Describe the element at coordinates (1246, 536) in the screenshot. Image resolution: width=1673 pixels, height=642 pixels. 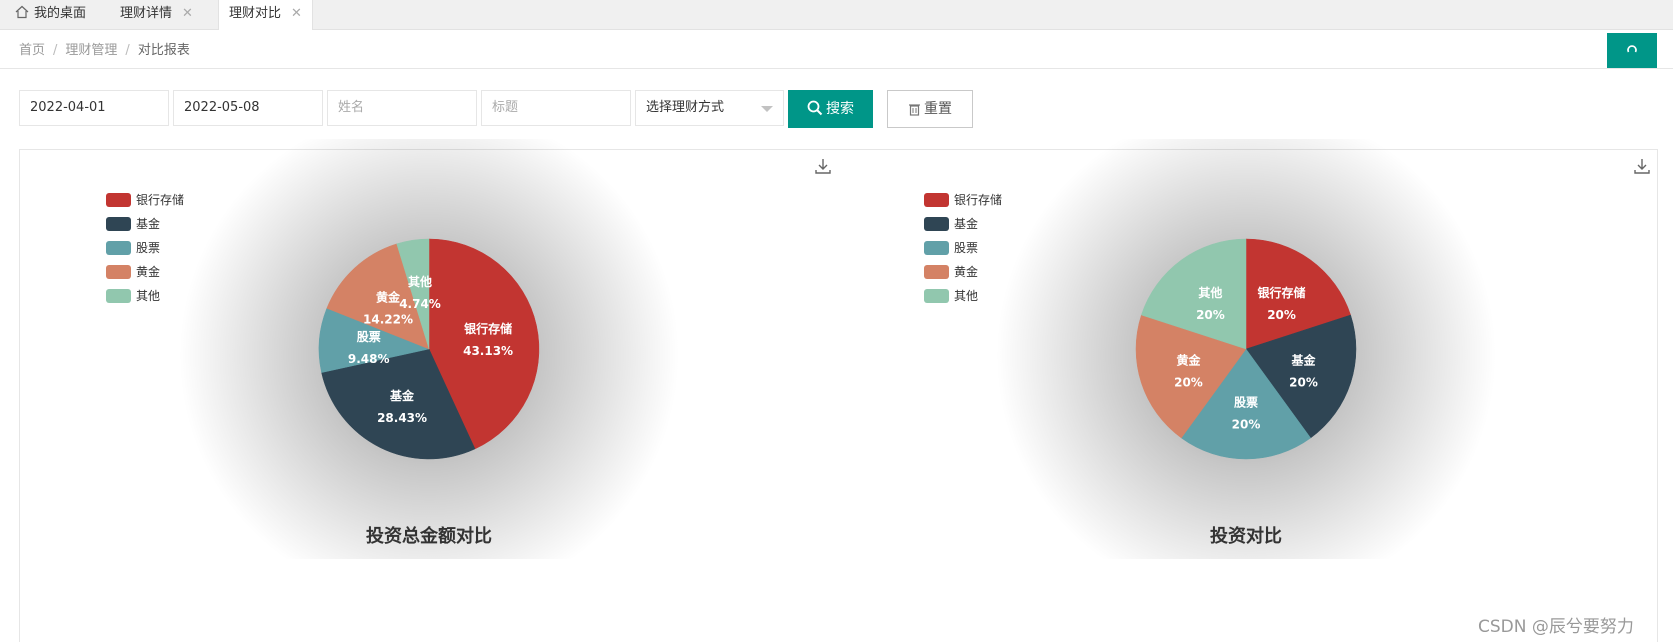
I see `chart-title-2: 投资对比` at that location.